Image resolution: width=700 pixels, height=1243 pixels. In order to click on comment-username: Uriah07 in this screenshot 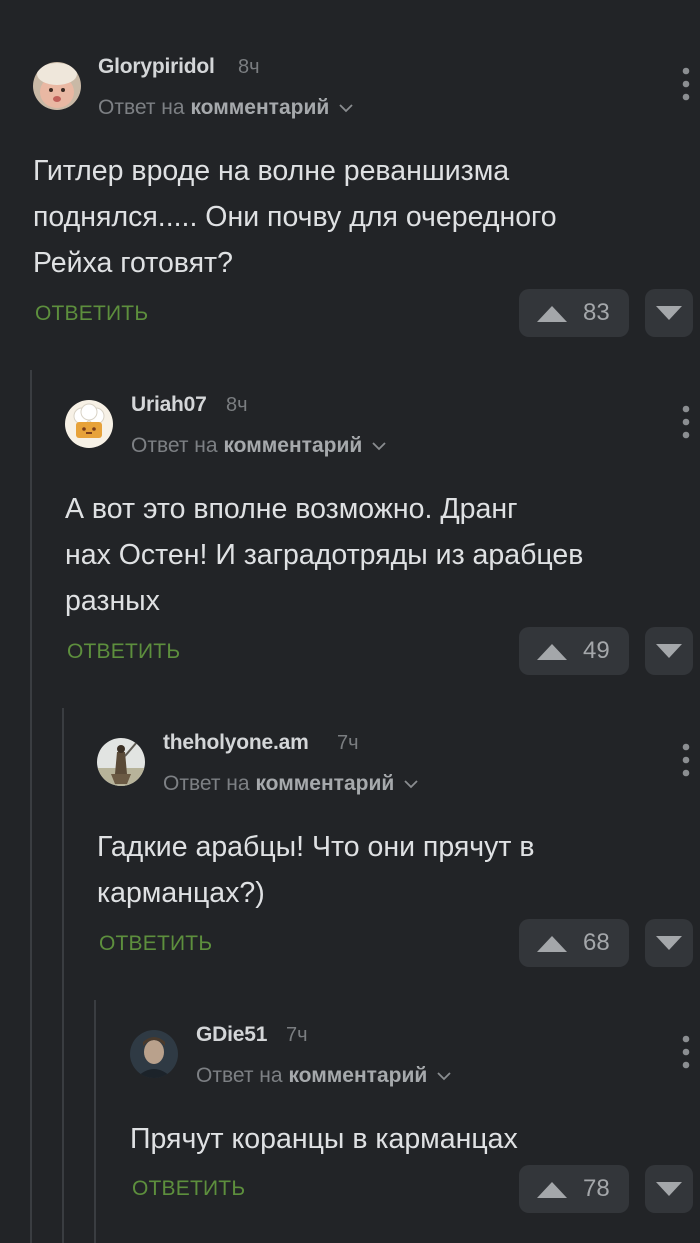, I will do `click(169, 405)`.